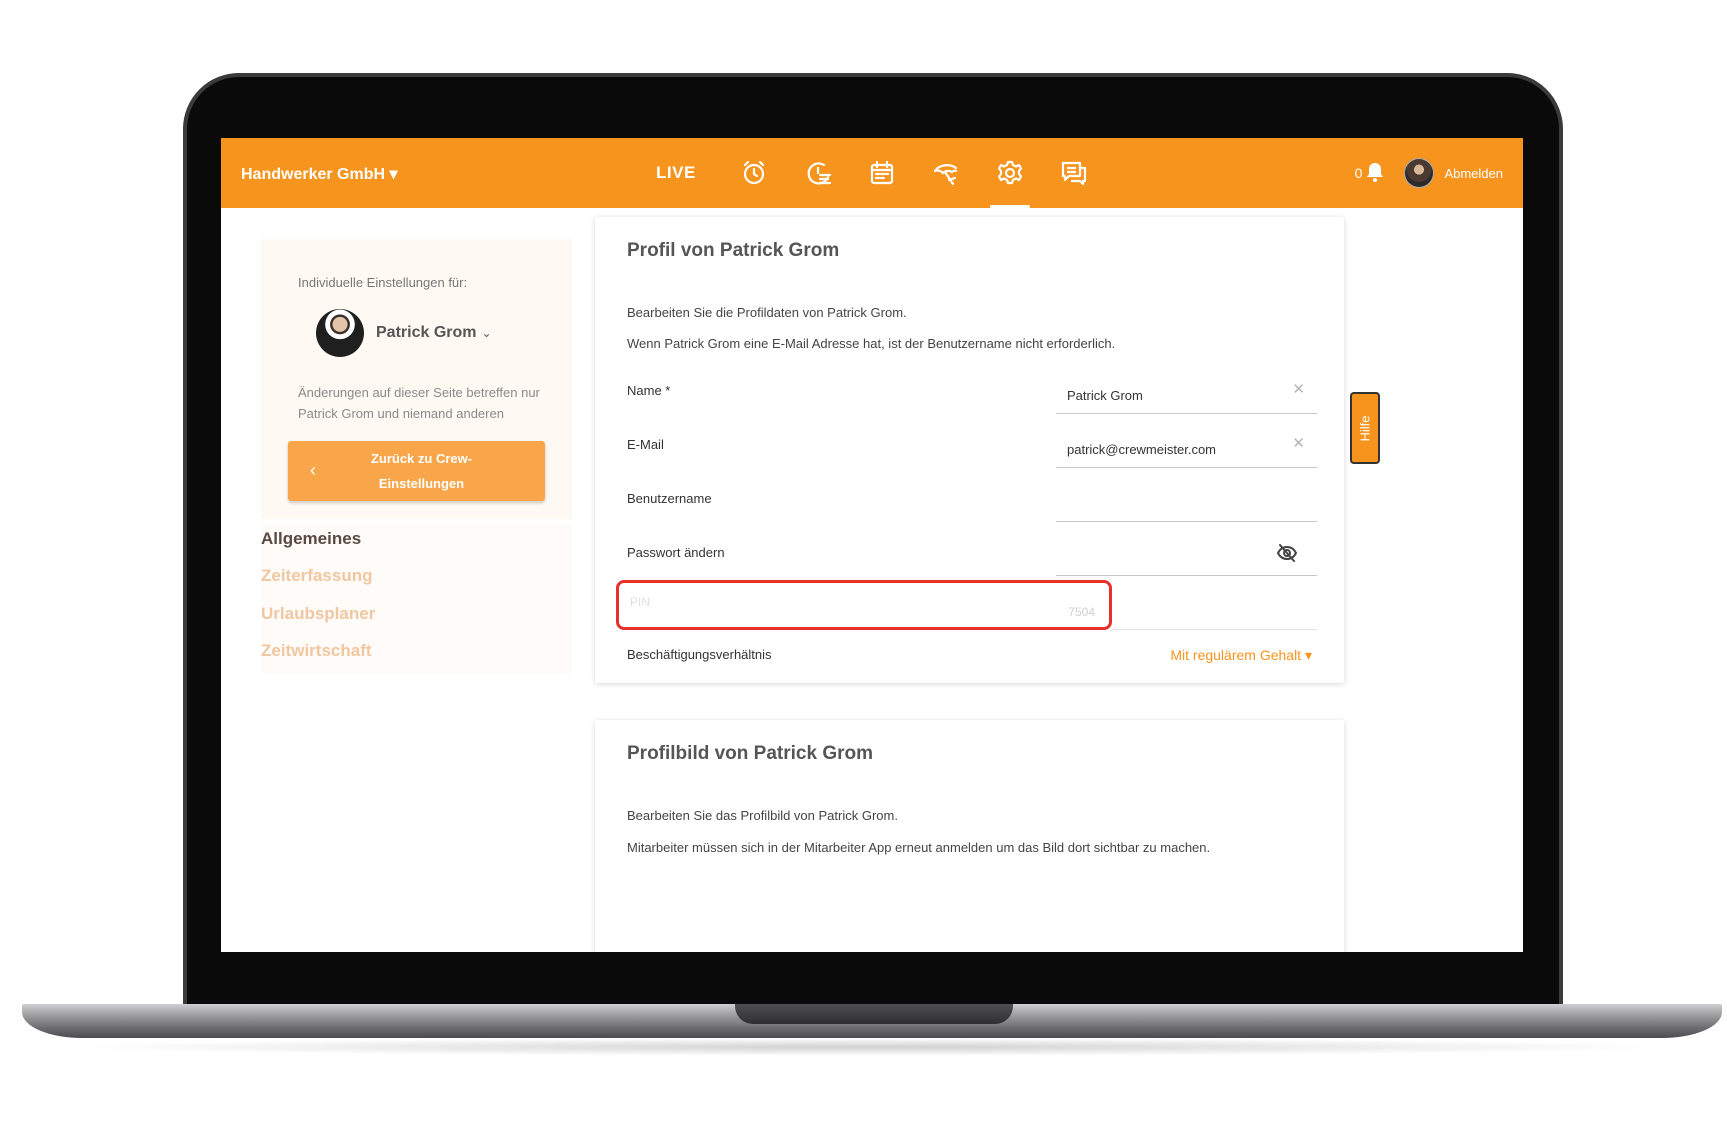 This screenshot has height=1121, width=1727. What do you see at coordinates (426, 332) in the screenshot?
I see `selected-user-name: Patrick Grom` at bounding box center [426, 332].